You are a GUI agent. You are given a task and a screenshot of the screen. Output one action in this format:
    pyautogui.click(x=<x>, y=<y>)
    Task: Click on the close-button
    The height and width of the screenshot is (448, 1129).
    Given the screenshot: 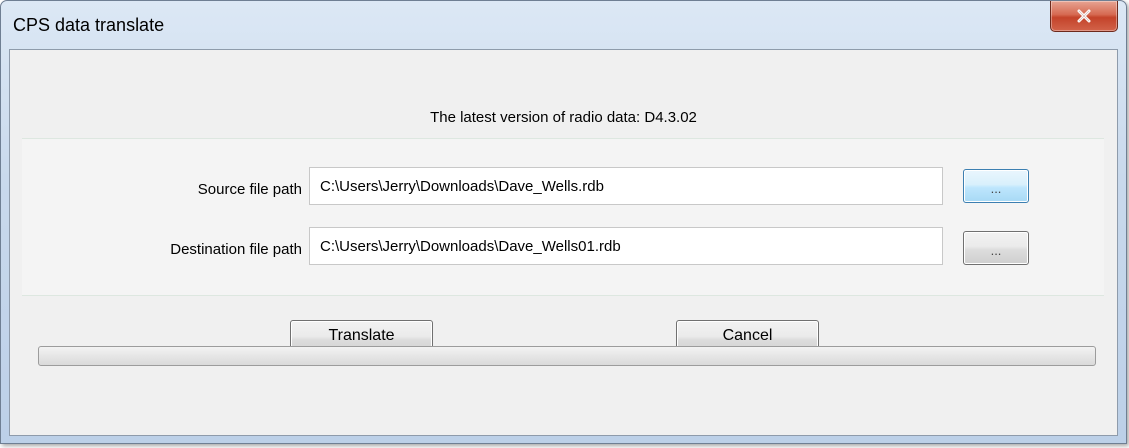 What is the action you would take?
    pyautogui.click(x=1084, y=16)
    